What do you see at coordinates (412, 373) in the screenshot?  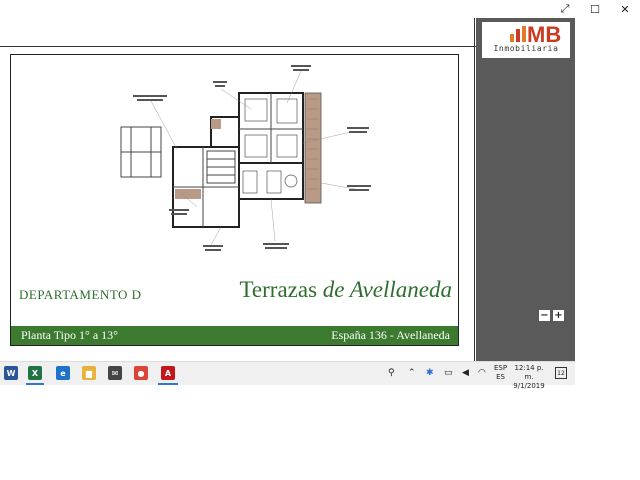 I see `chevron-up-icon: ⌃` at bounding box center [412, 373].